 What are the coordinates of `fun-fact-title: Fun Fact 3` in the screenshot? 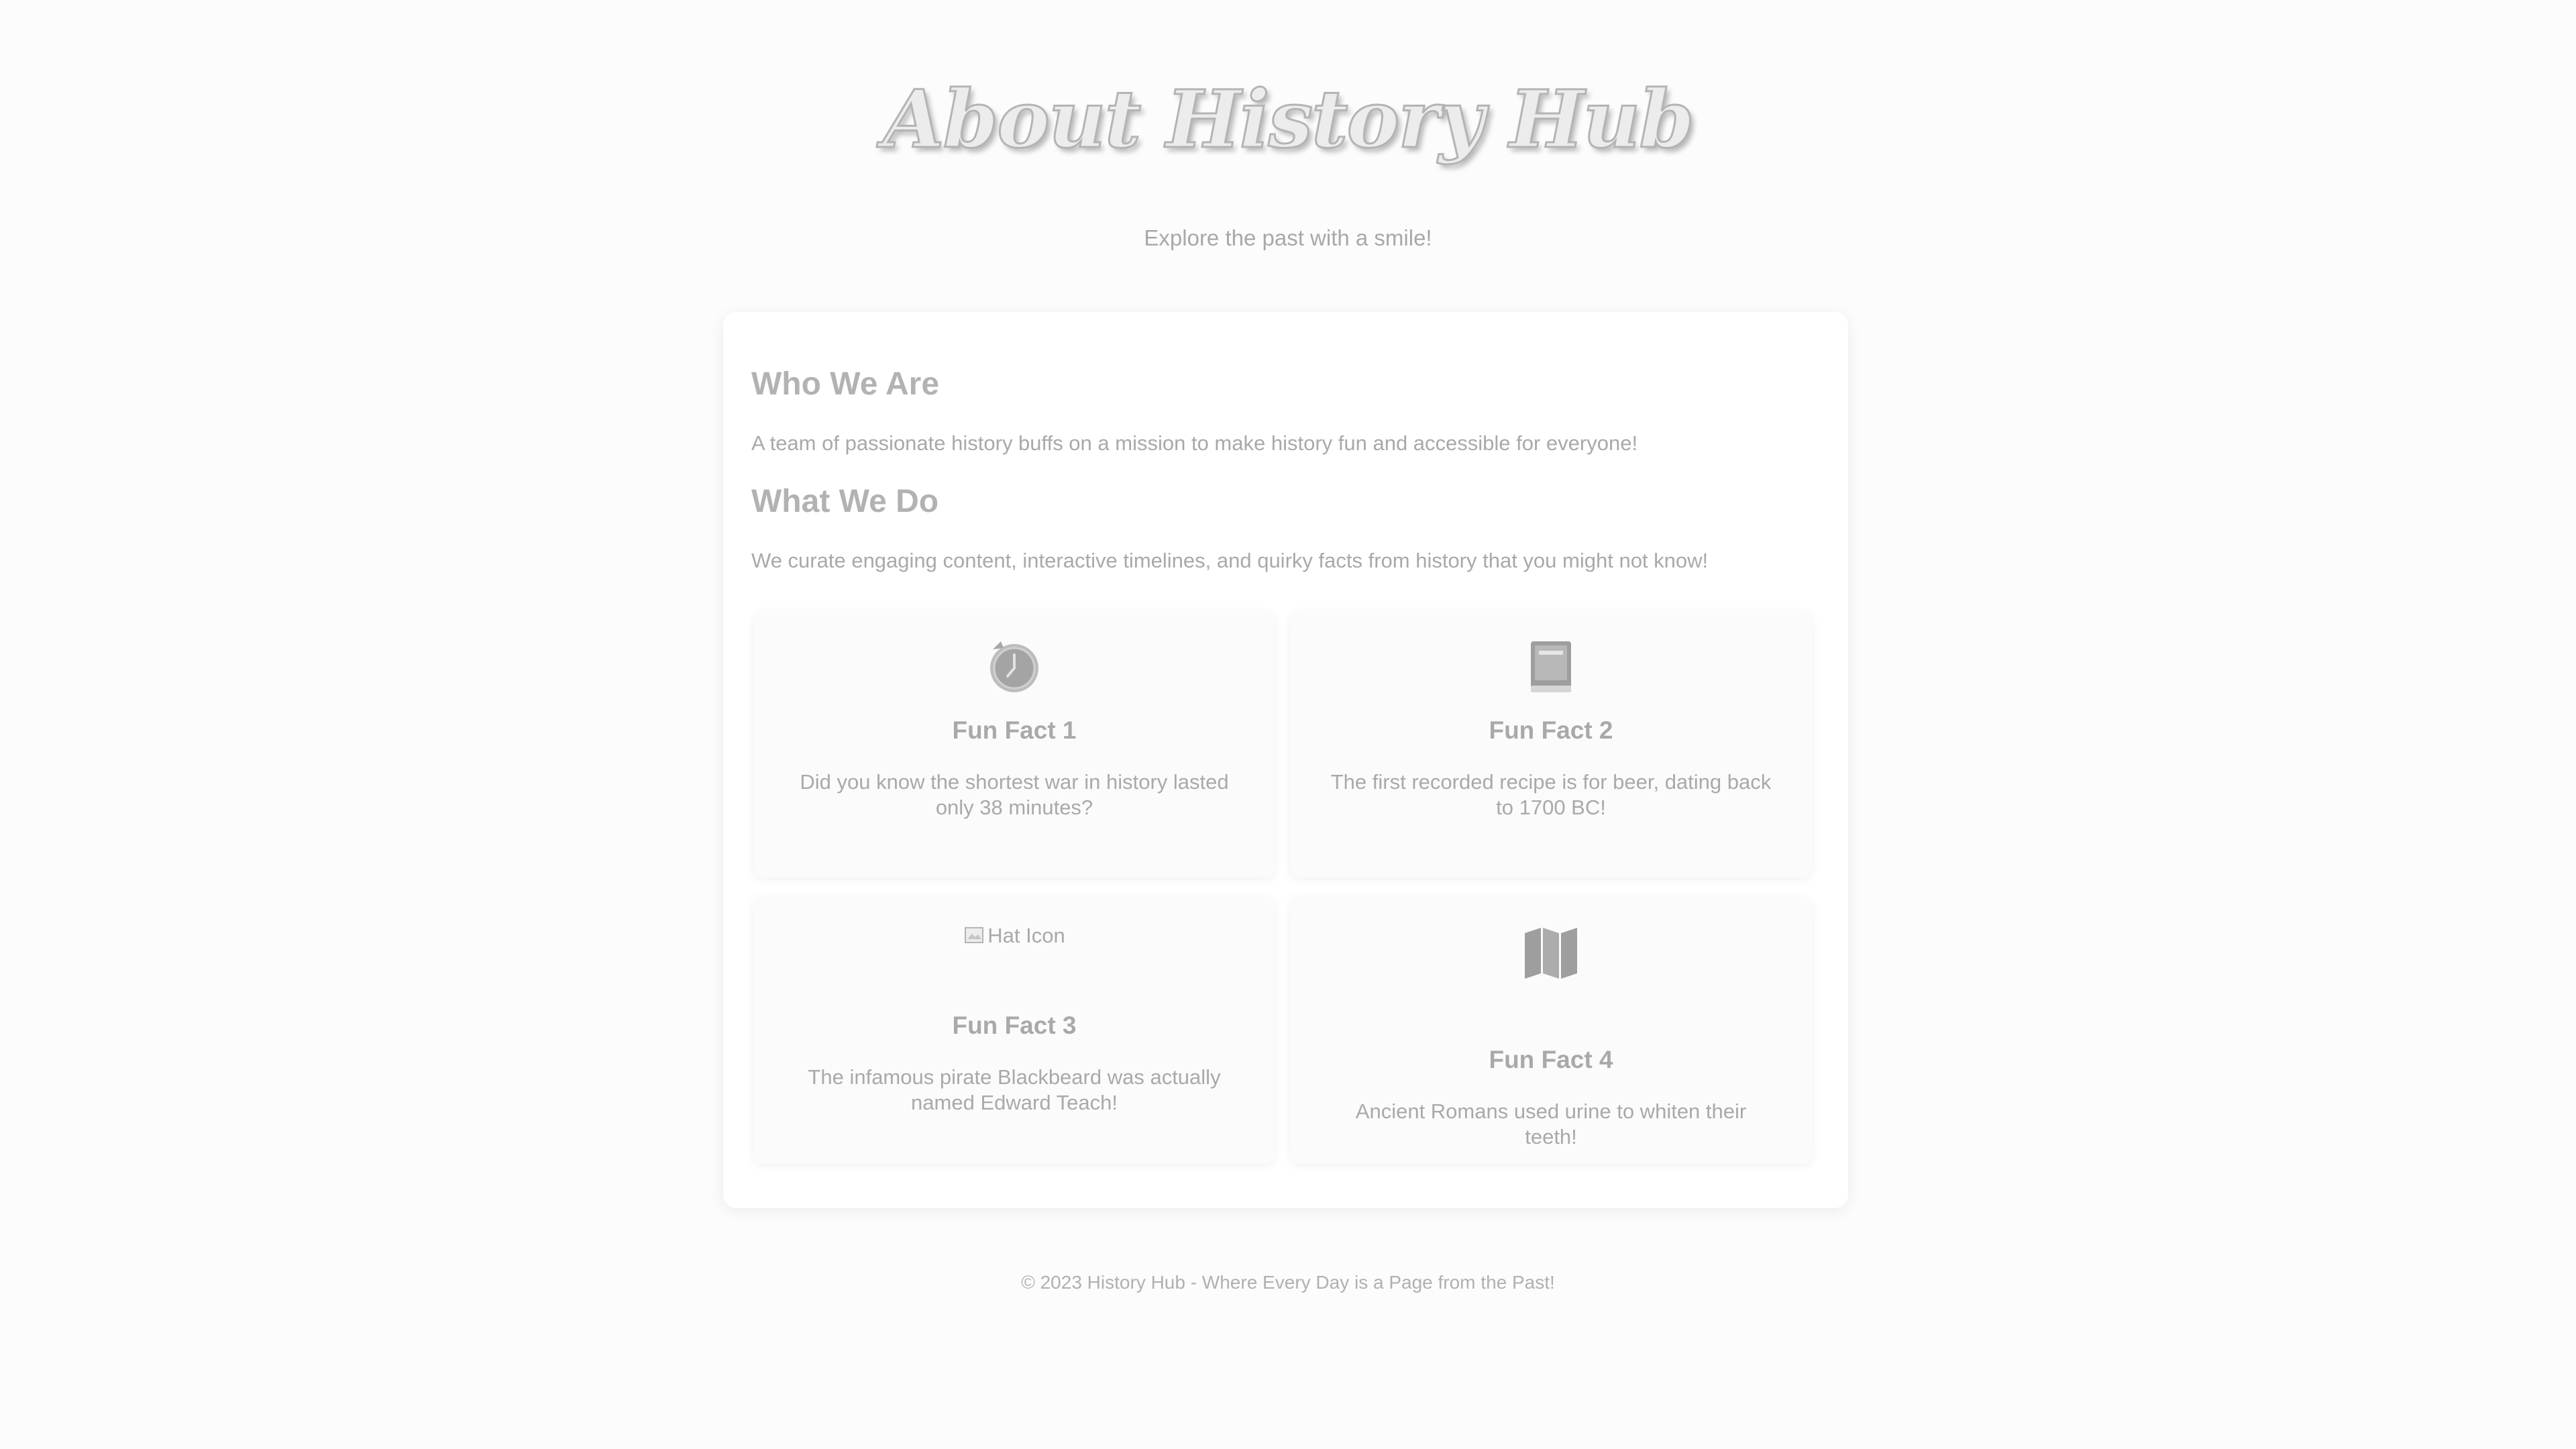 It's located at (1014, 1025).